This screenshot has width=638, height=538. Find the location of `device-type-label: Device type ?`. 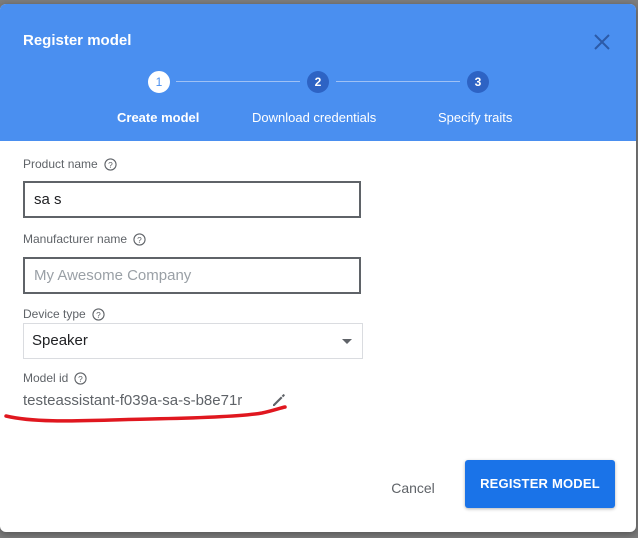

device-type-label: Device type ? is located at coordinates (64, 314).